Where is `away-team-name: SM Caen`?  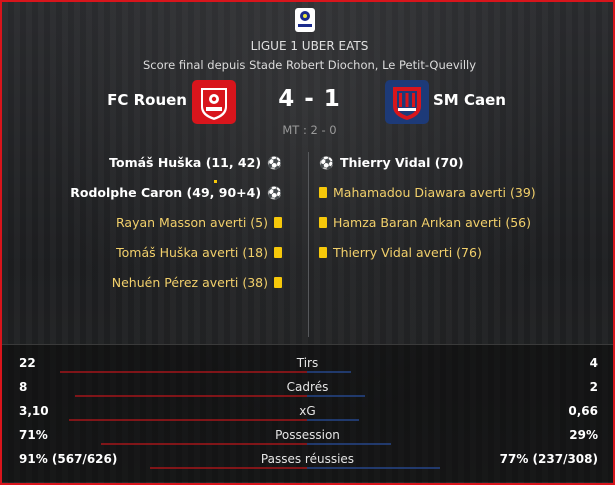
away-team-name: SM Caen is located at coordinates (469, 100).